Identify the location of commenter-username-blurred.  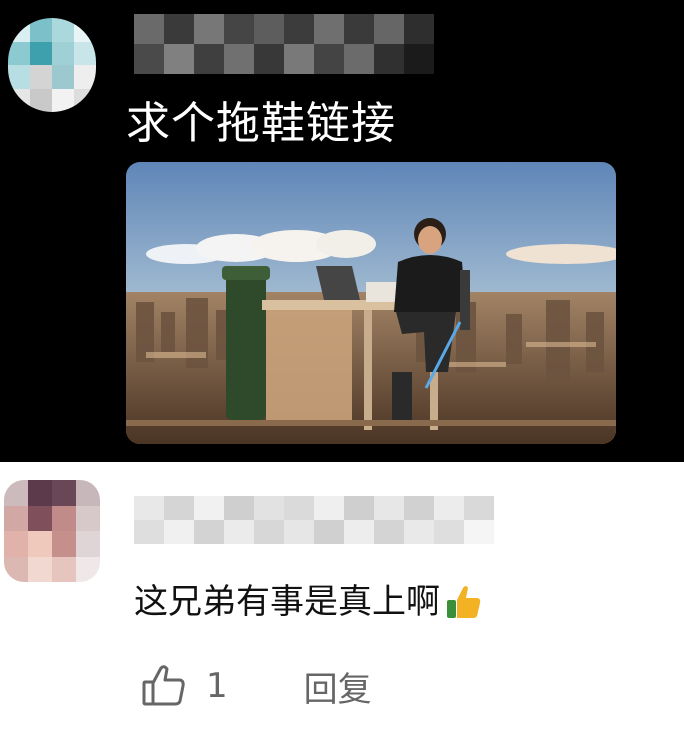
(284, 44).